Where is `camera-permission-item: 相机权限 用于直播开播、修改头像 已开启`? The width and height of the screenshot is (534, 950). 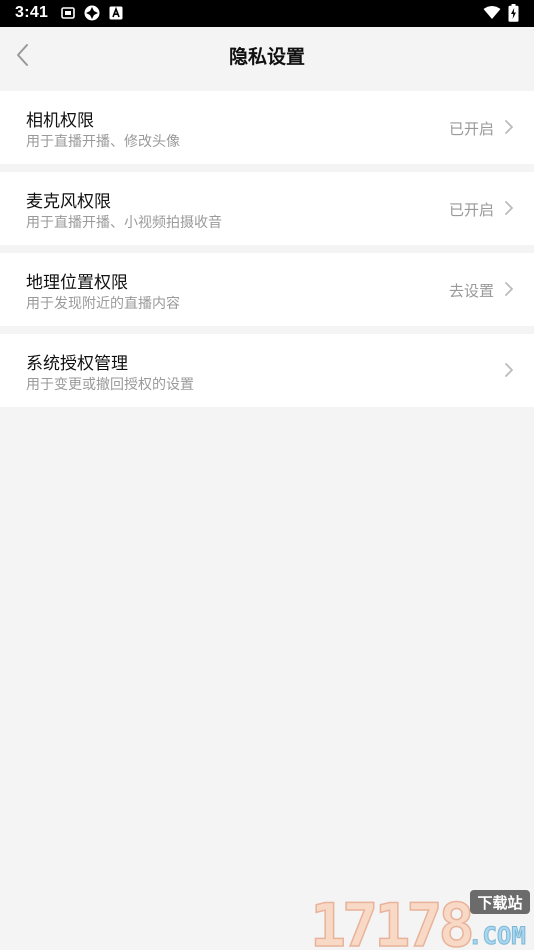 camera-permission-item: 相机权限 用于直播开播、修改头像 已开启 is located at coordinates (267, 127).